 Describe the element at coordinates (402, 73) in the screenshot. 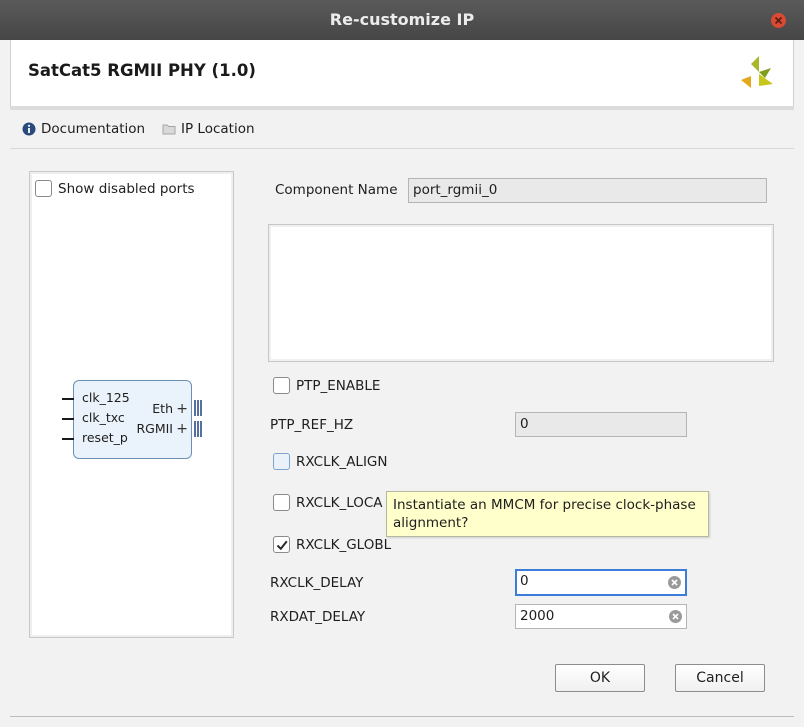

I see `dialog-header: SatCat5 RGMII PHY (1.0)` at that location.